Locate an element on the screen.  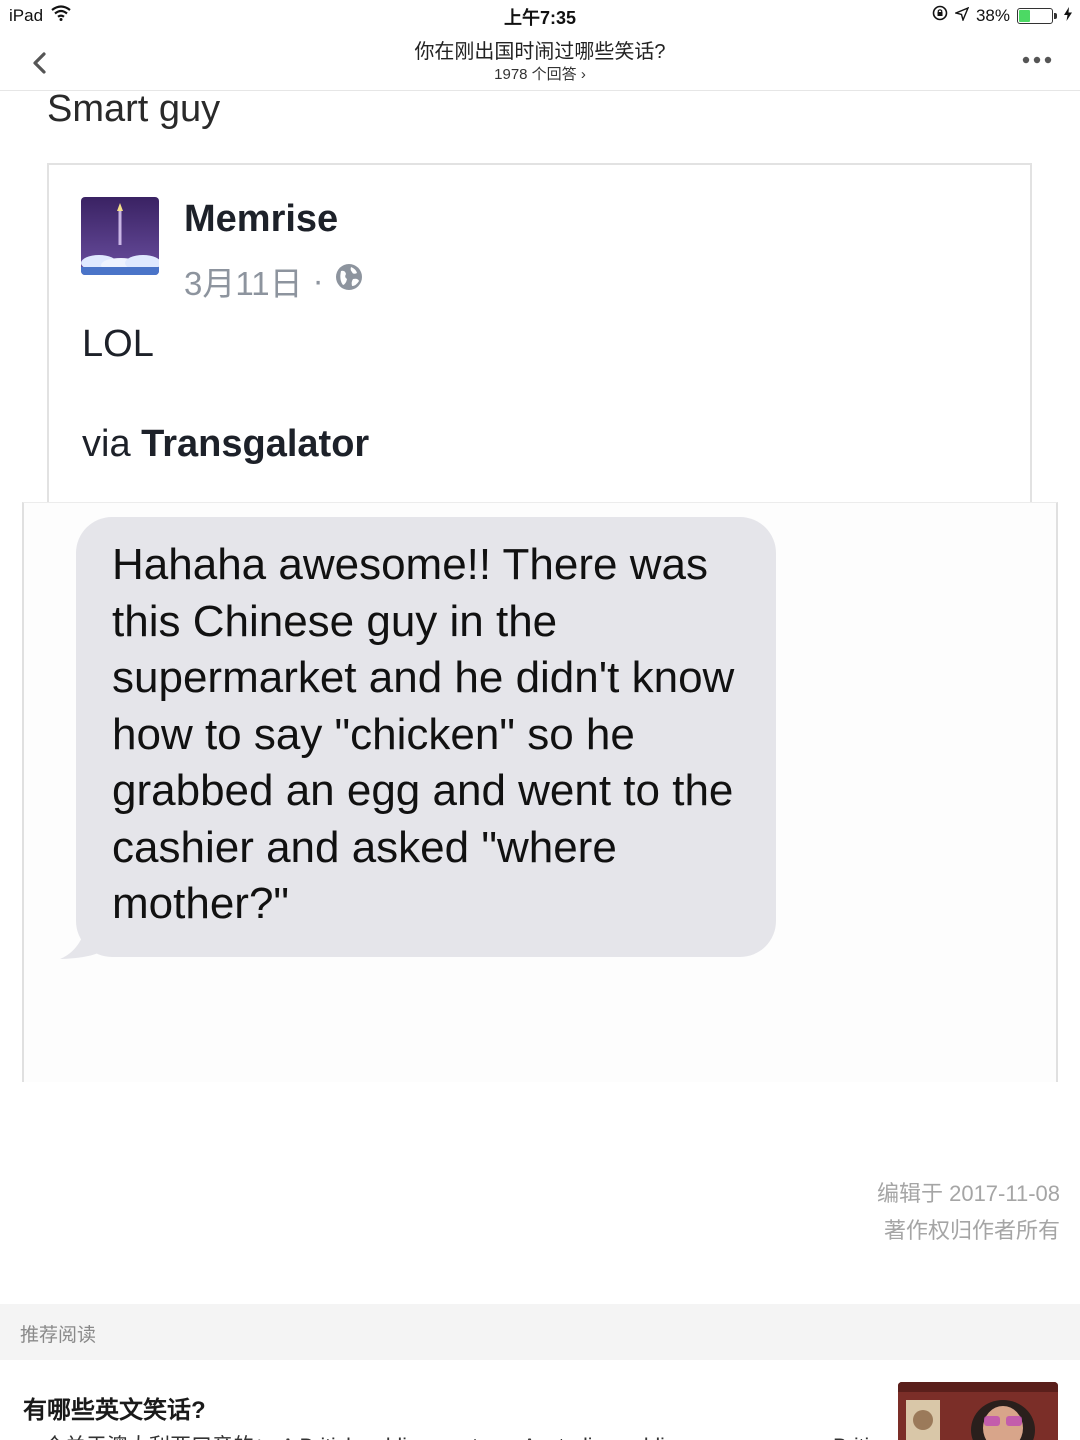
answer-intro: Smart guy is located at coordinates (134, 109).